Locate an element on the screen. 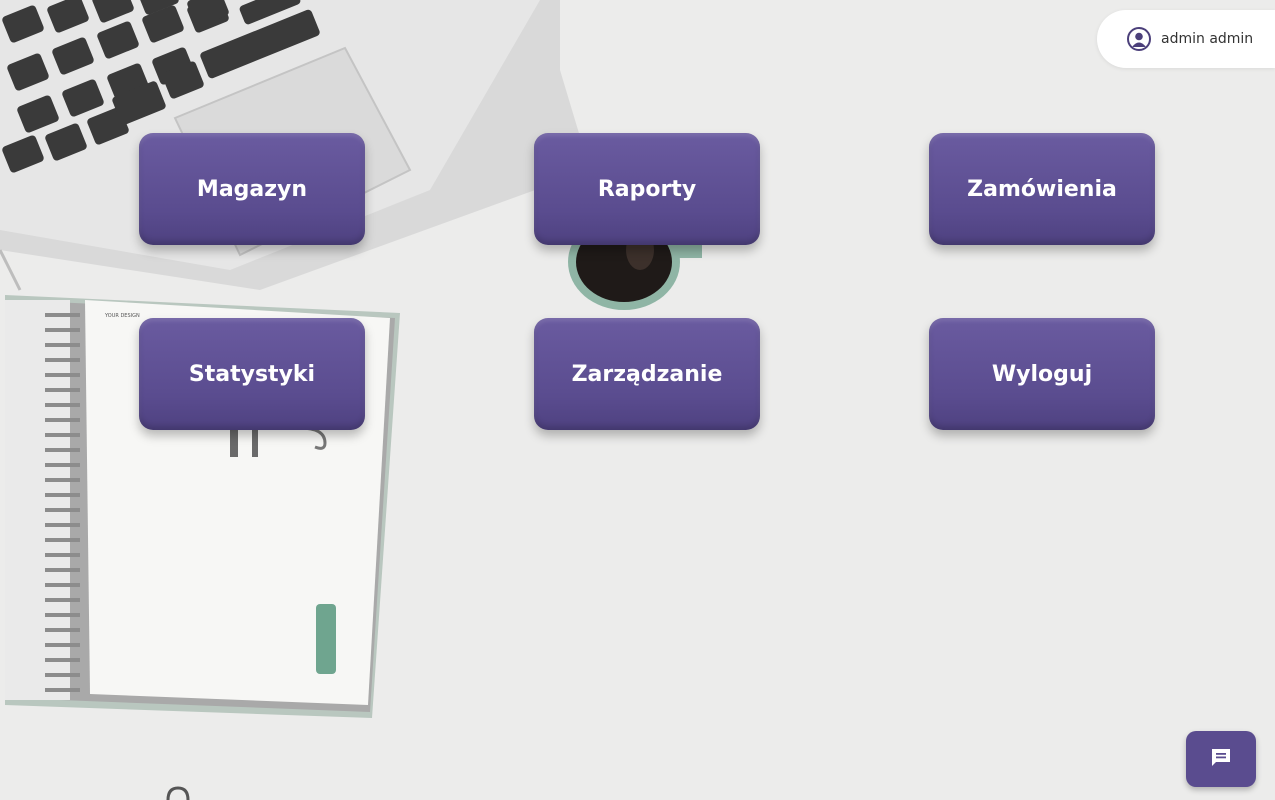 The width and height of the screenshot is (1275, 800). statystyki-button: Statystyki is located at coordinates (252, 374).